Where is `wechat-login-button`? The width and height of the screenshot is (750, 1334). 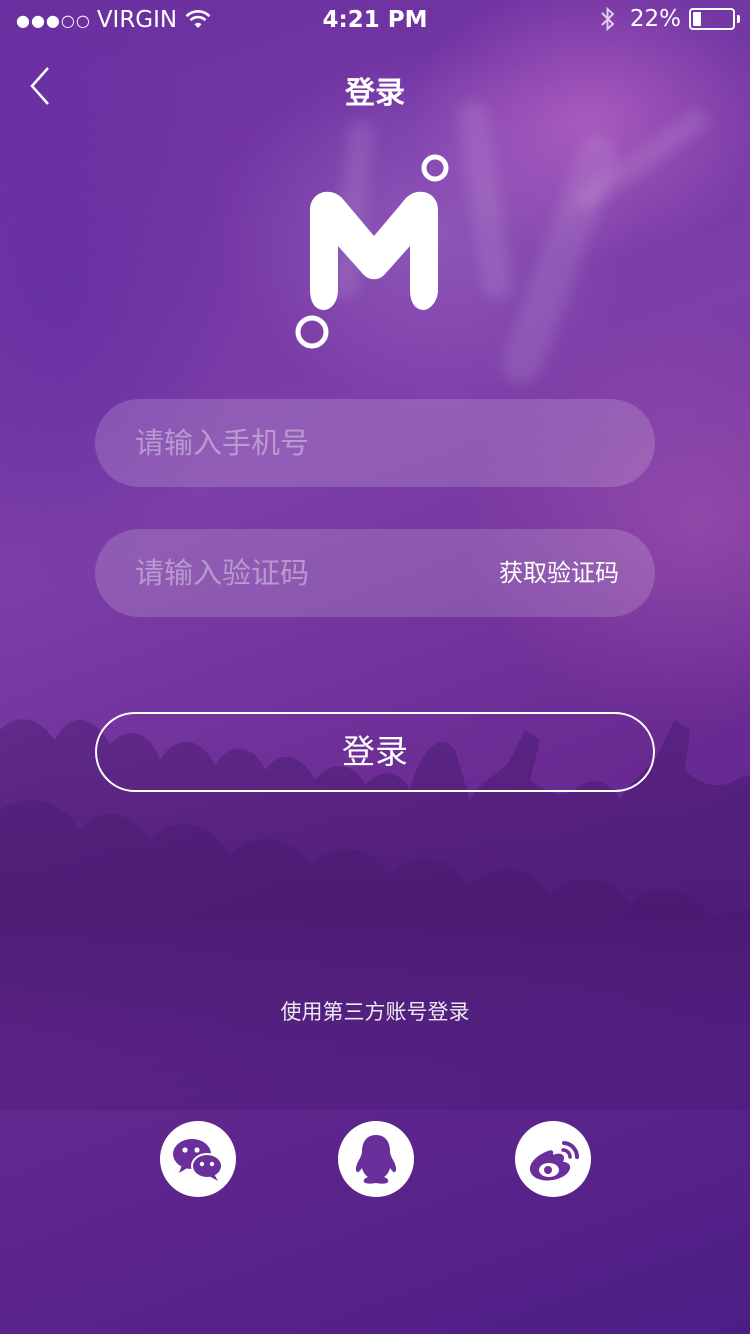
wechat-login-button is located at coordinates (198, 1159).